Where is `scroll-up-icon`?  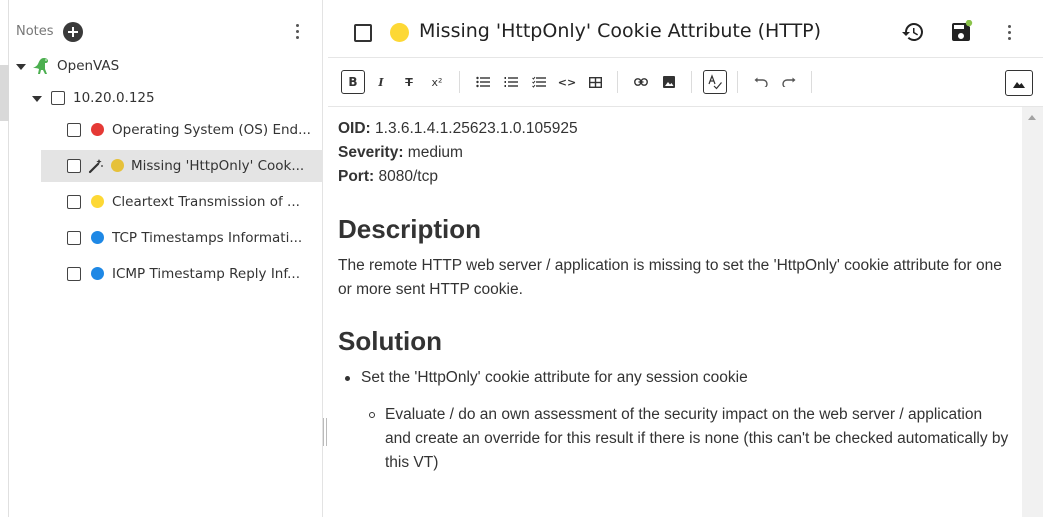
scroll-up-icon is located at coordinates (1032, 117).